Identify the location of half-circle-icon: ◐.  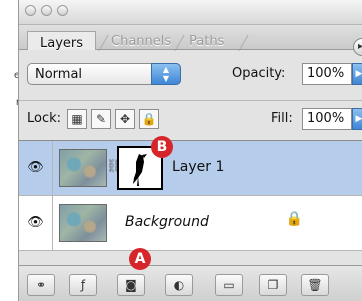
(179, 285).